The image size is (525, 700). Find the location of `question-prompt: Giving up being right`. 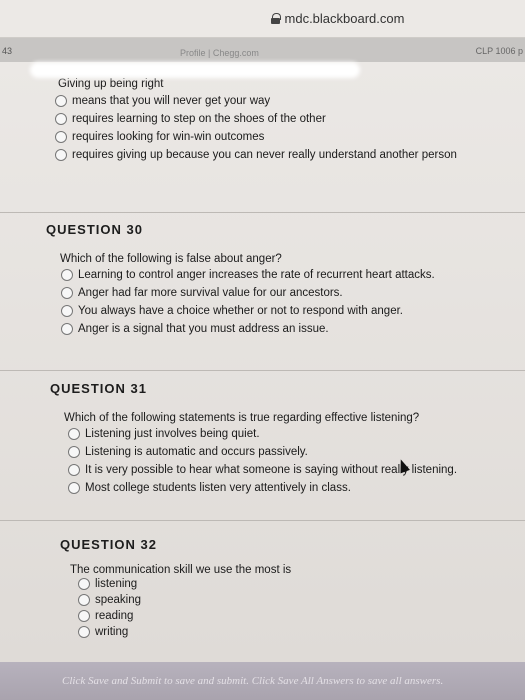

question-prompt: Giving up being right is located at coordinates (111, 84).